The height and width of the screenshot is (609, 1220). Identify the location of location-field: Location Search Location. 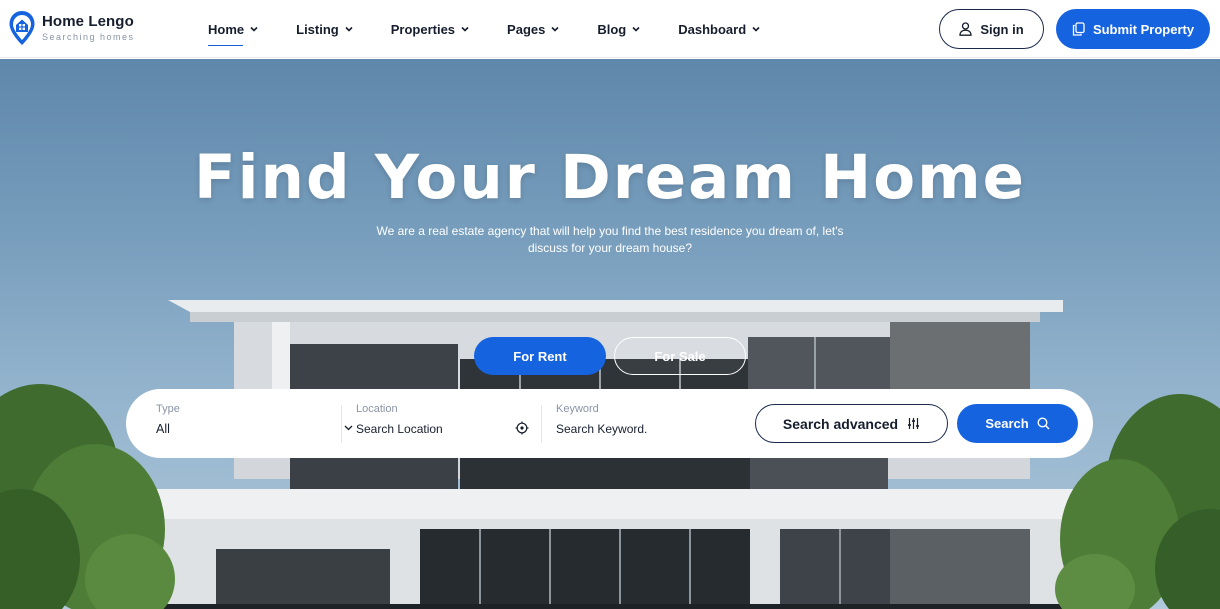
(442, 424).